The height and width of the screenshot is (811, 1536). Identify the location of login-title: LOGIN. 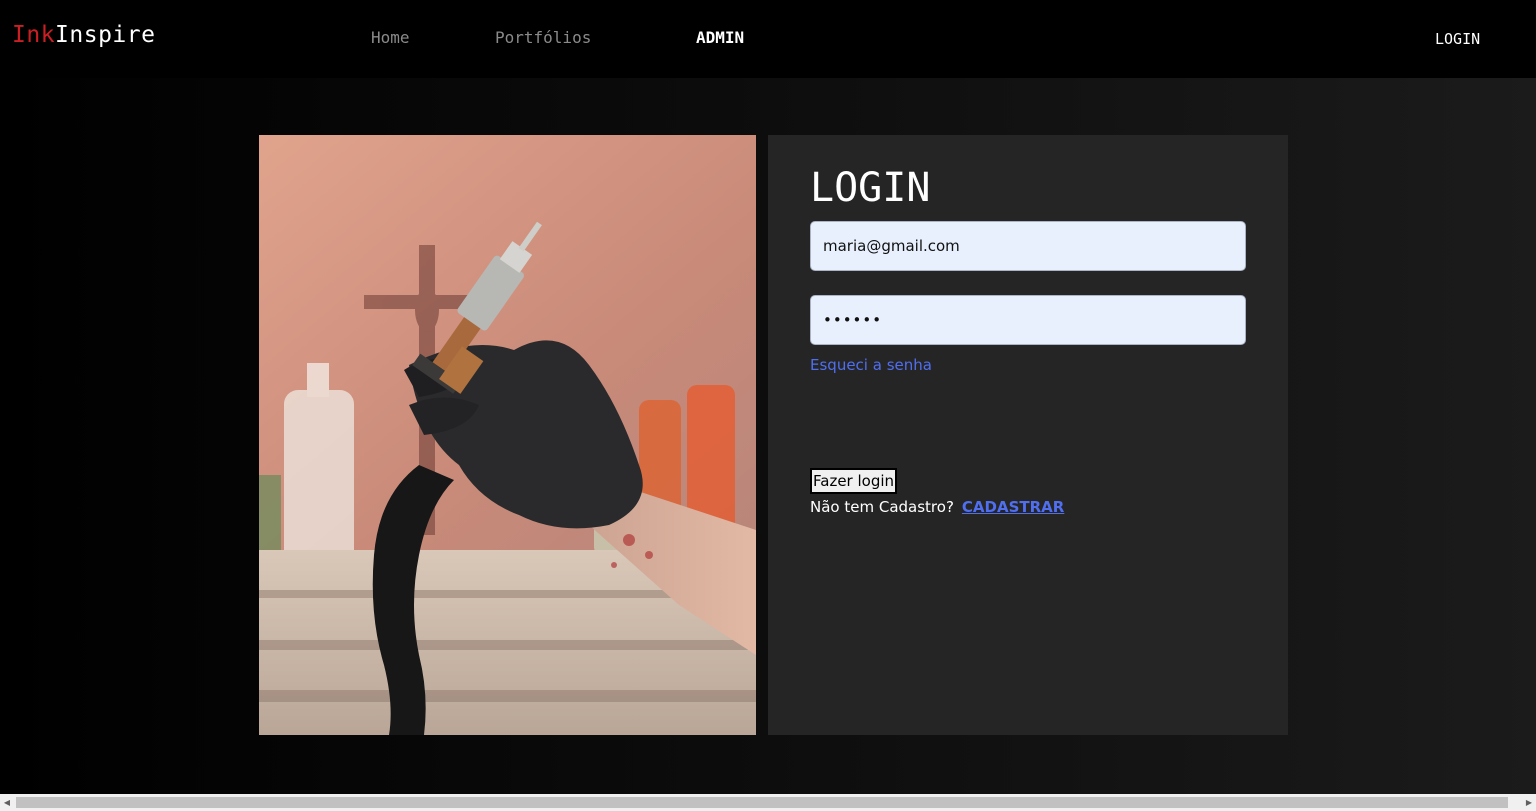
(870, 188).